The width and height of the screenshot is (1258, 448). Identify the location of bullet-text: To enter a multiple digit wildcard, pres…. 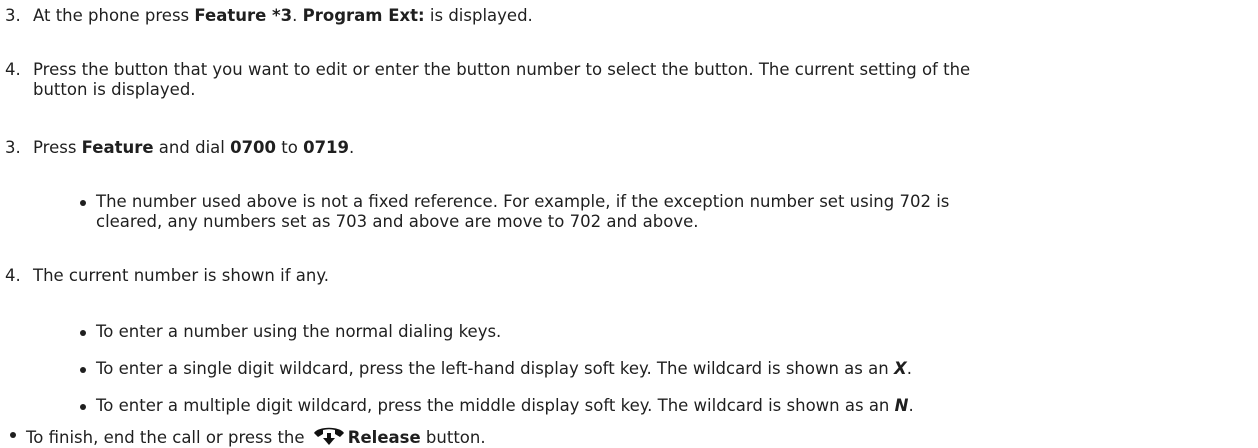
(505, 405).